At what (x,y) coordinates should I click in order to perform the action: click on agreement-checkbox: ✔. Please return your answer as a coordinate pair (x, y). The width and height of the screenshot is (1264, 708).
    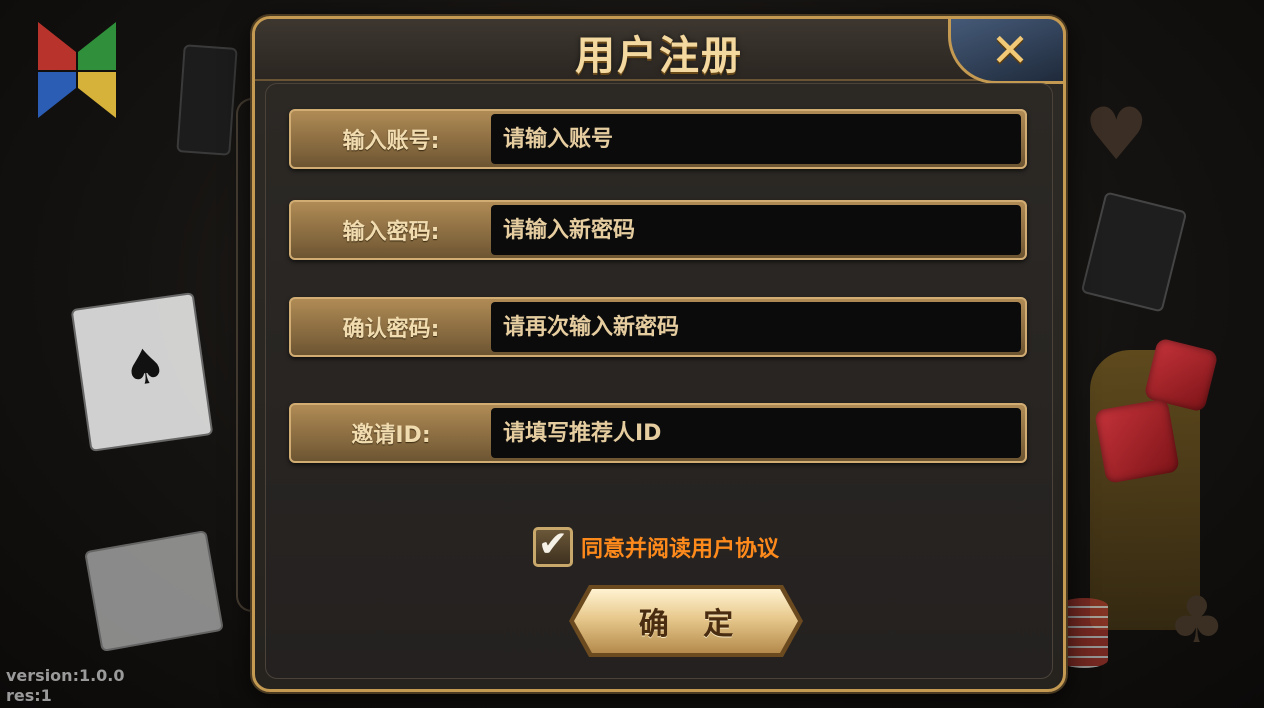
    Looking at the image, I should click on (553, 547).